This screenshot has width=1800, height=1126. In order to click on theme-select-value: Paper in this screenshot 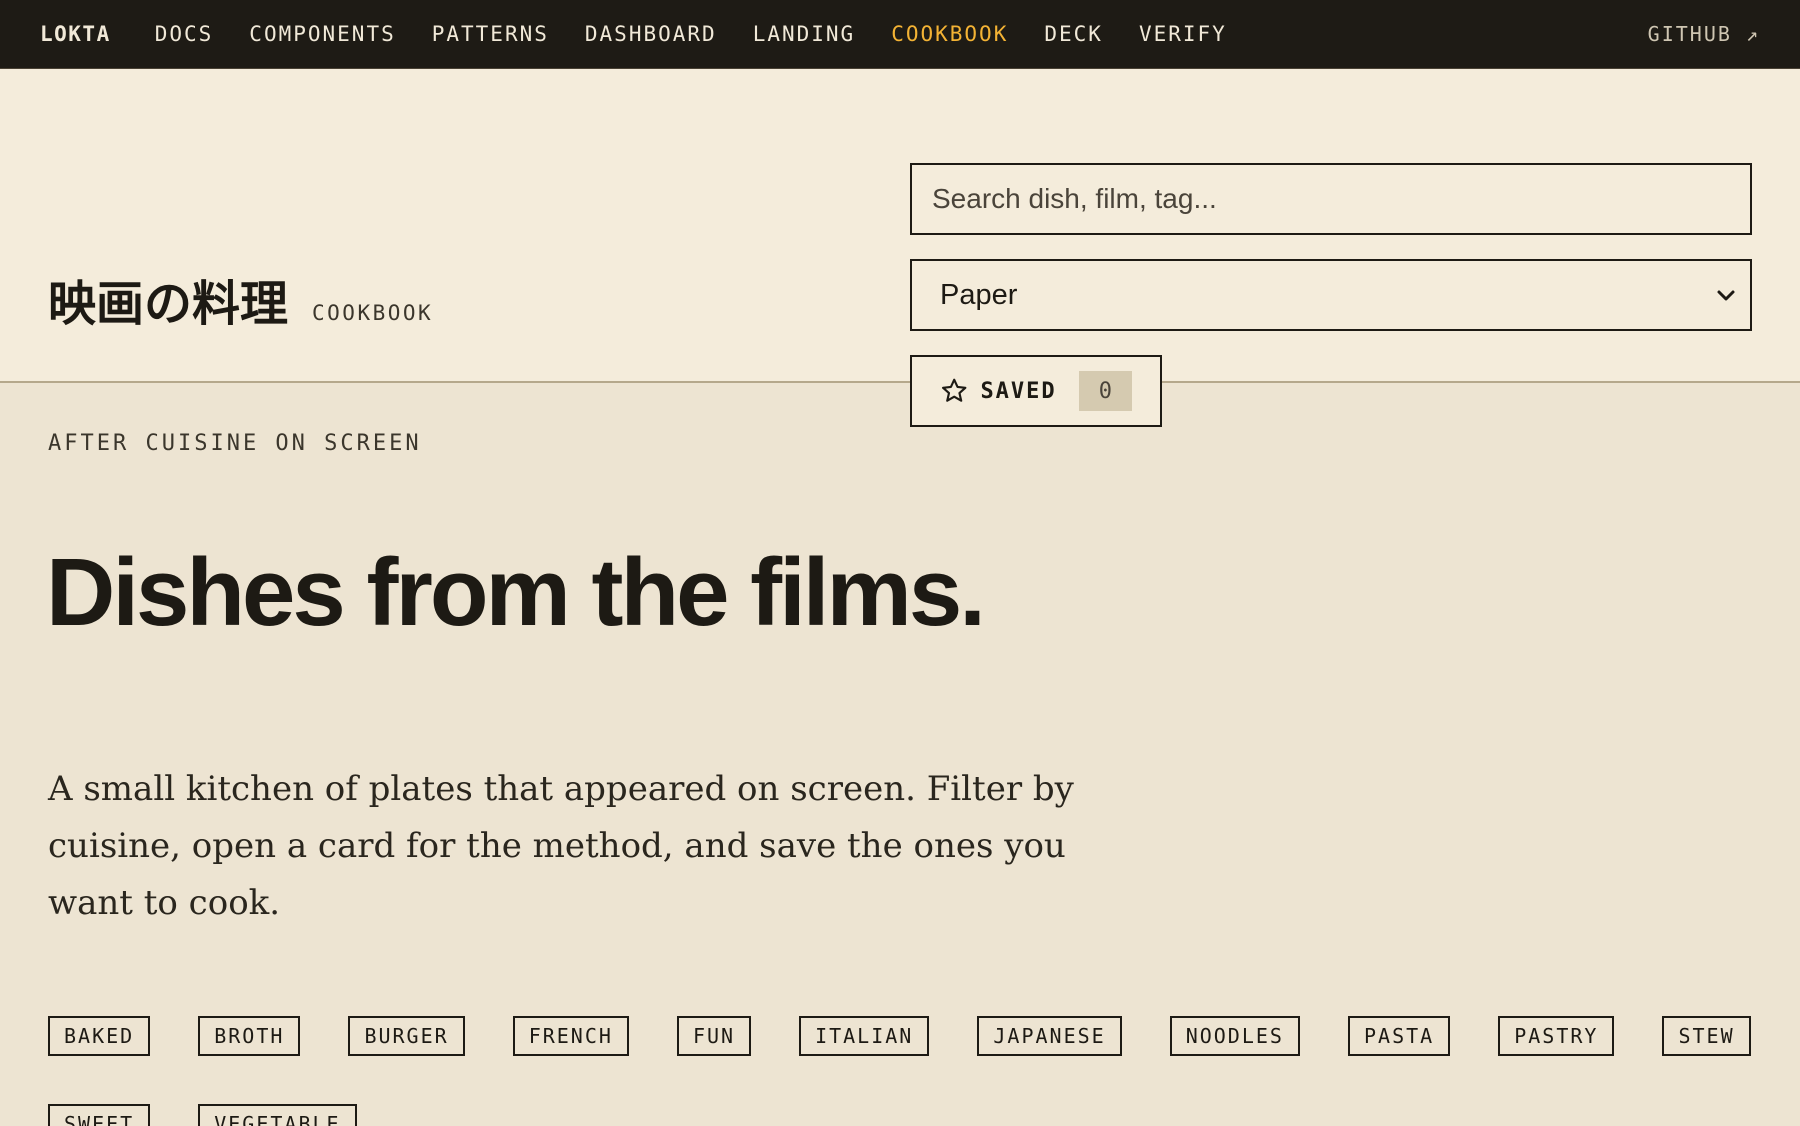, I will do `click(979, 294)`.